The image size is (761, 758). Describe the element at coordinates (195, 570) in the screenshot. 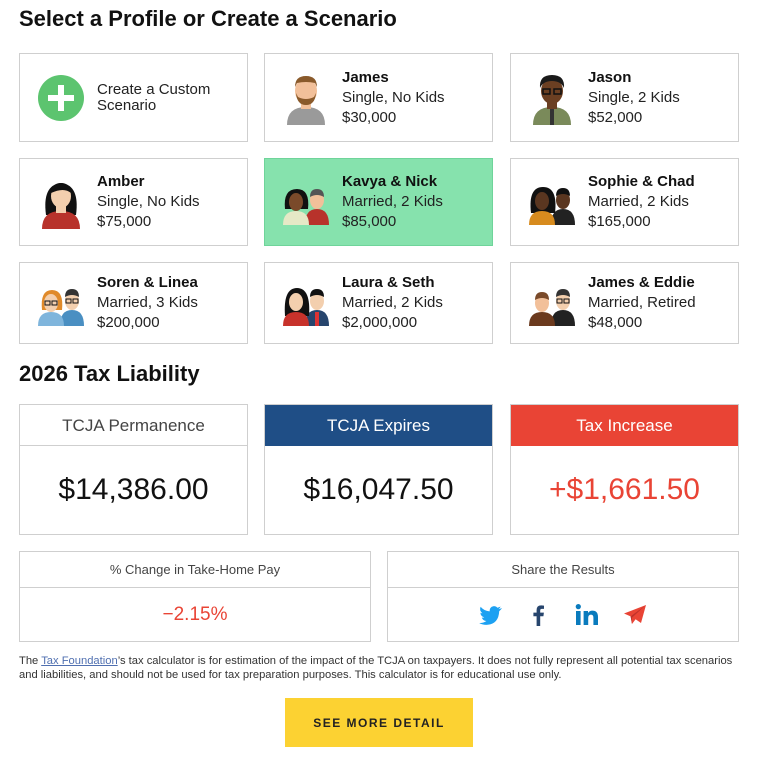

I see `take-home-label: % Change in Take-Home Pay` at that location.